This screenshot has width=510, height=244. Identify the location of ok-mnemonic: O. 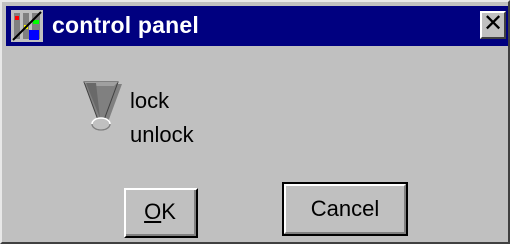
(153, 211).